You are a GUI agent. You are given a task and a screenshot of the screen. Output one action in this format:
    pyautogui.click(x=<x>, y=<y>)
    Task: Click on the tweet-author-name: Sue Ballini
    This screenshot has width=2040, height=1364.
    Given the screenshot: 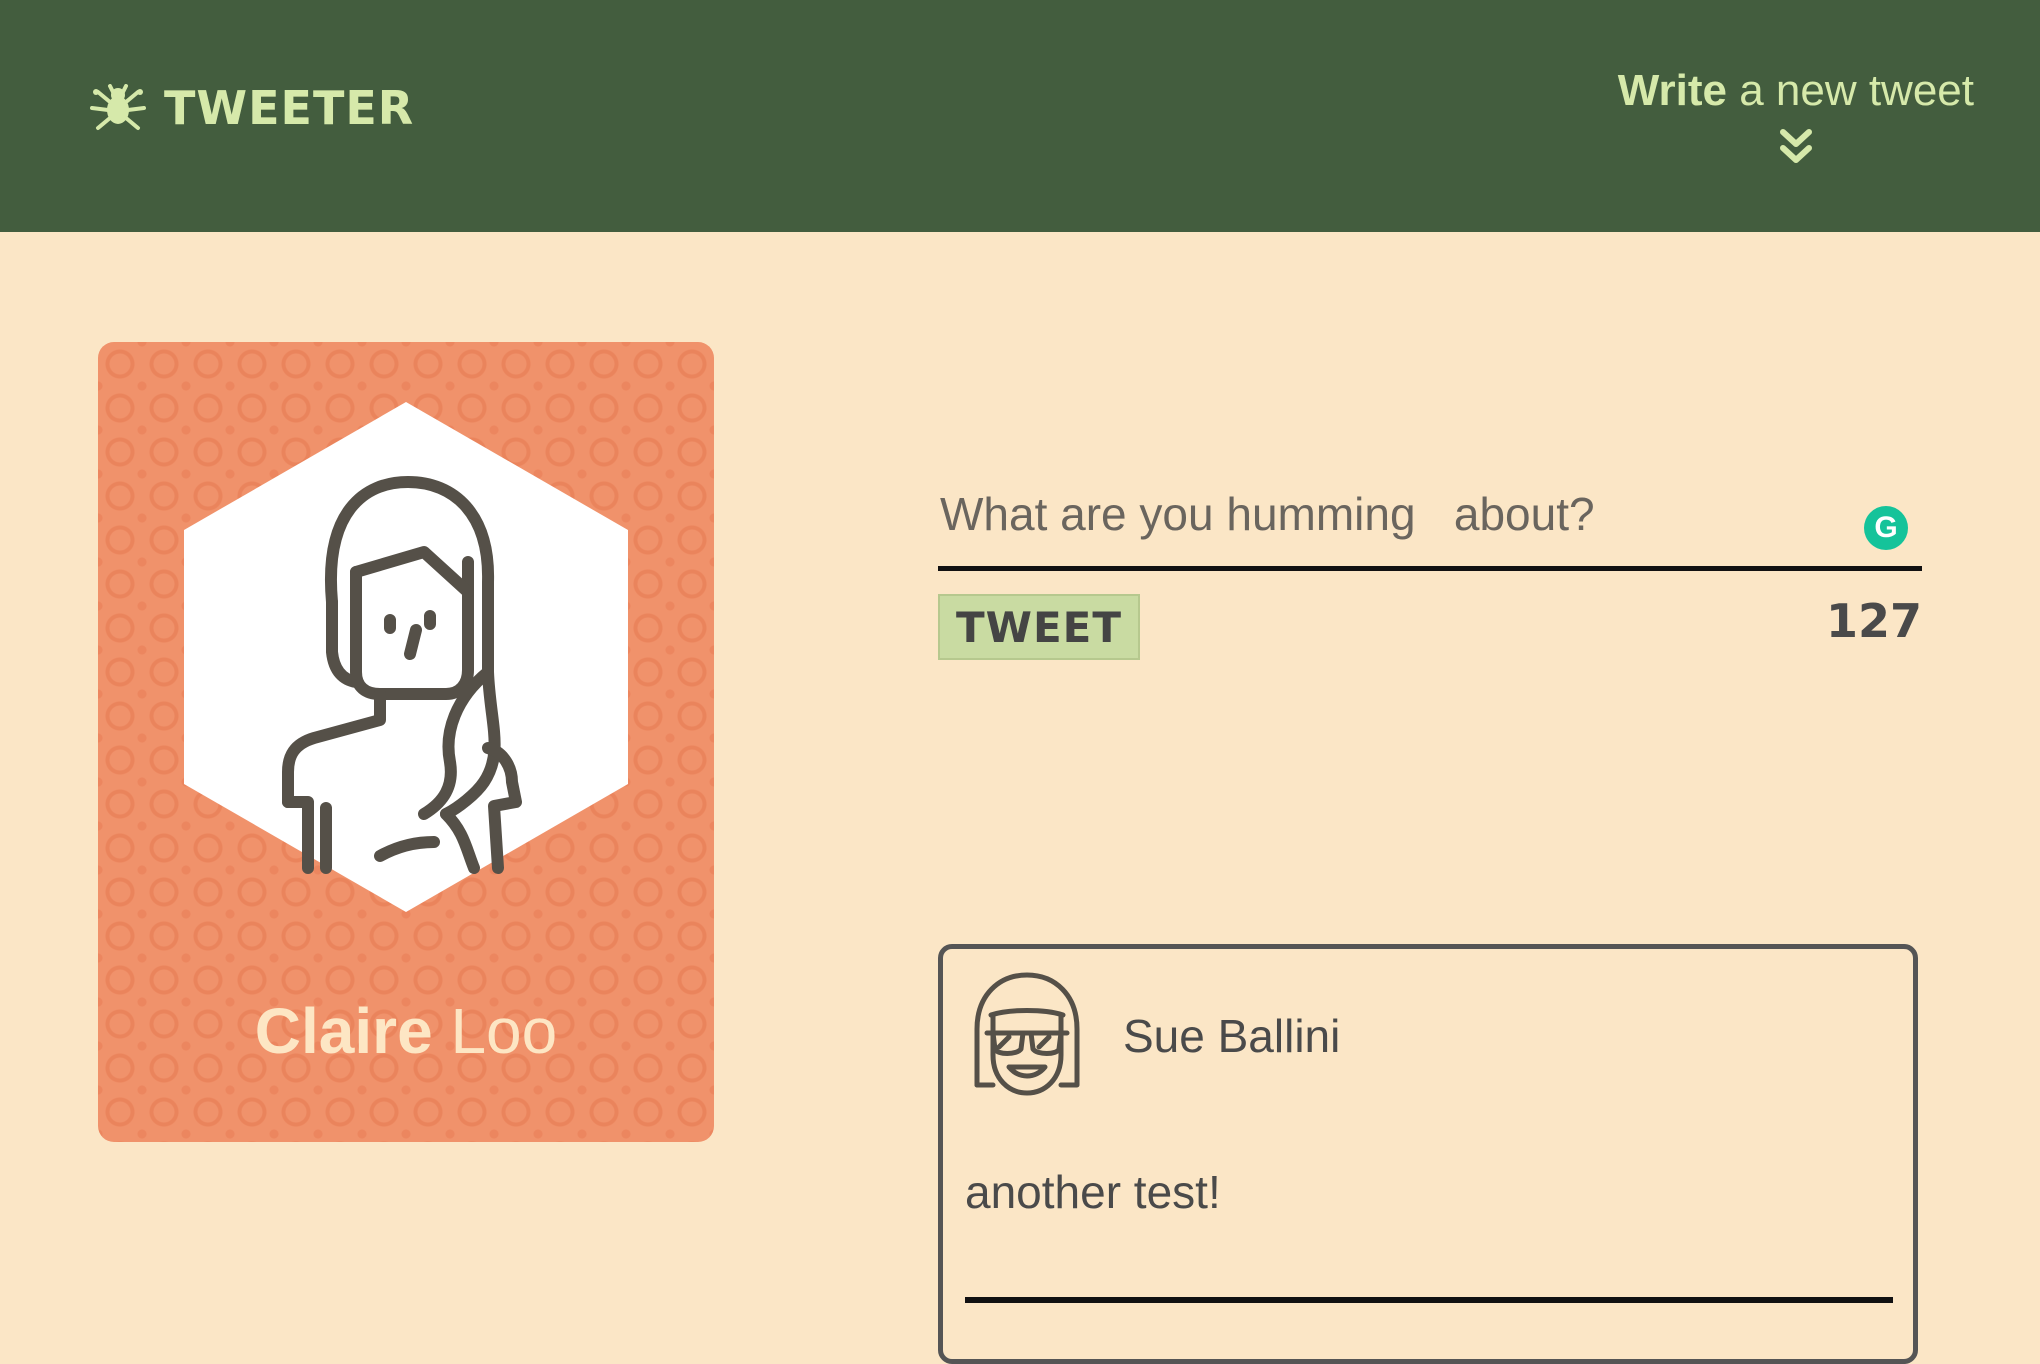 What is the action you would take?
    pyautogui.click(x=1231, y=1036)
    